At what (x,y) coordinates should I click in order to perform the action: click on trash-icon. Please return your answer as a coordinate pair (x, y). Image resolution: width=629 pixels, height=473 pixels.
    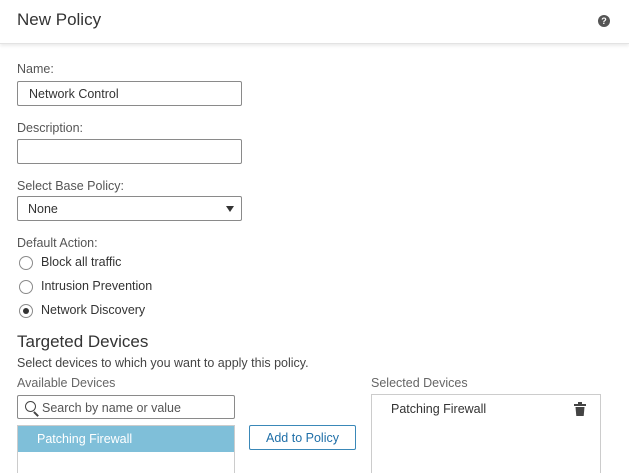
    Looking at the image, I should click on (580, 409).